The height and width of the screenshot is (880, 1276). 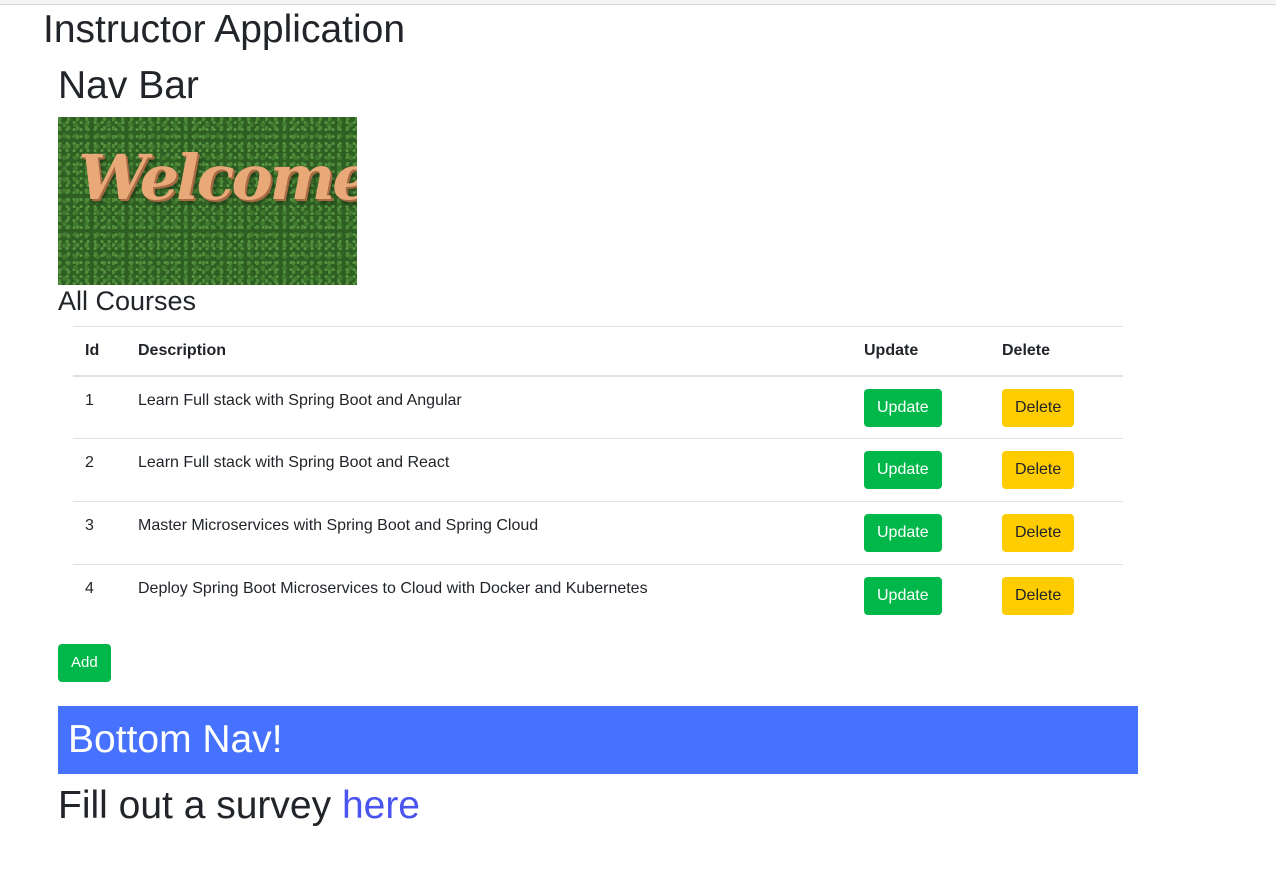 What do you see at coordinates (224, 29) in the screenshot?
I see `app-title: Instructor Application` at bounding box center [224, 29].